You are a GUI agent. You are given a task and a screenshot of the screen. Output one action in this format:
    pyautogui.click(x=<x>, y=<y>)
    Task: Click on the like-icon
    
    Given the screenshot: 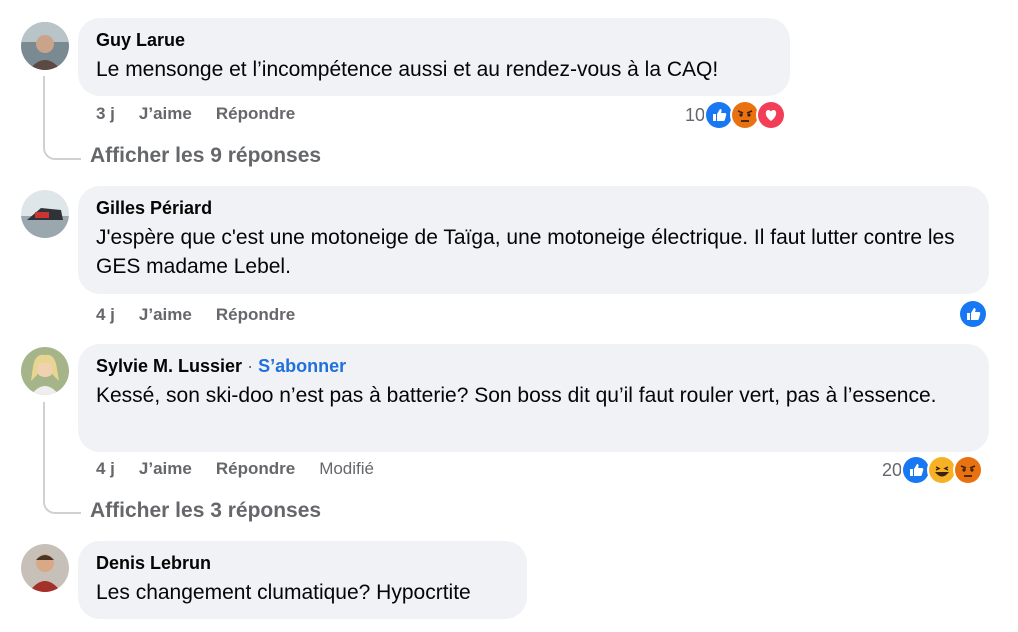 What is the action you would take?
    pyautogui.click(x=973, y=314)
    